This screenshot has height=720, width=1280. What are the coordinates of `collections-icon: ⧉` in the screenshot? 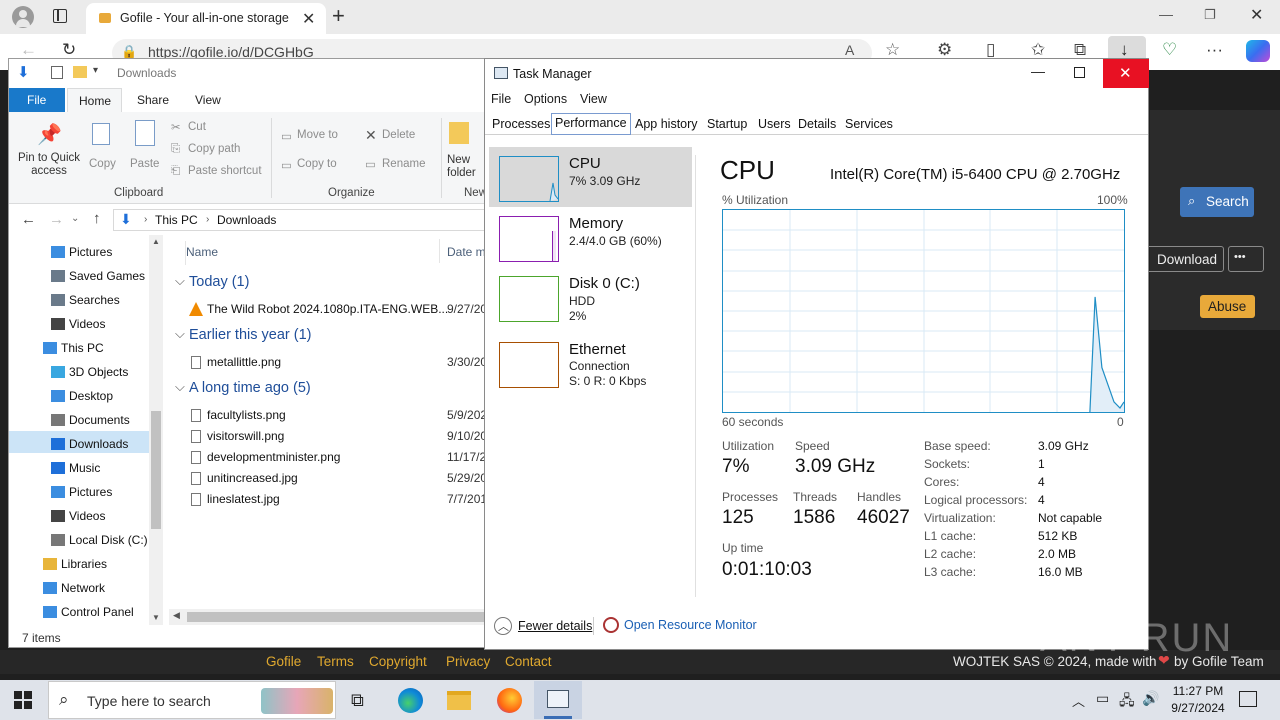 It's located at (1080, 50).